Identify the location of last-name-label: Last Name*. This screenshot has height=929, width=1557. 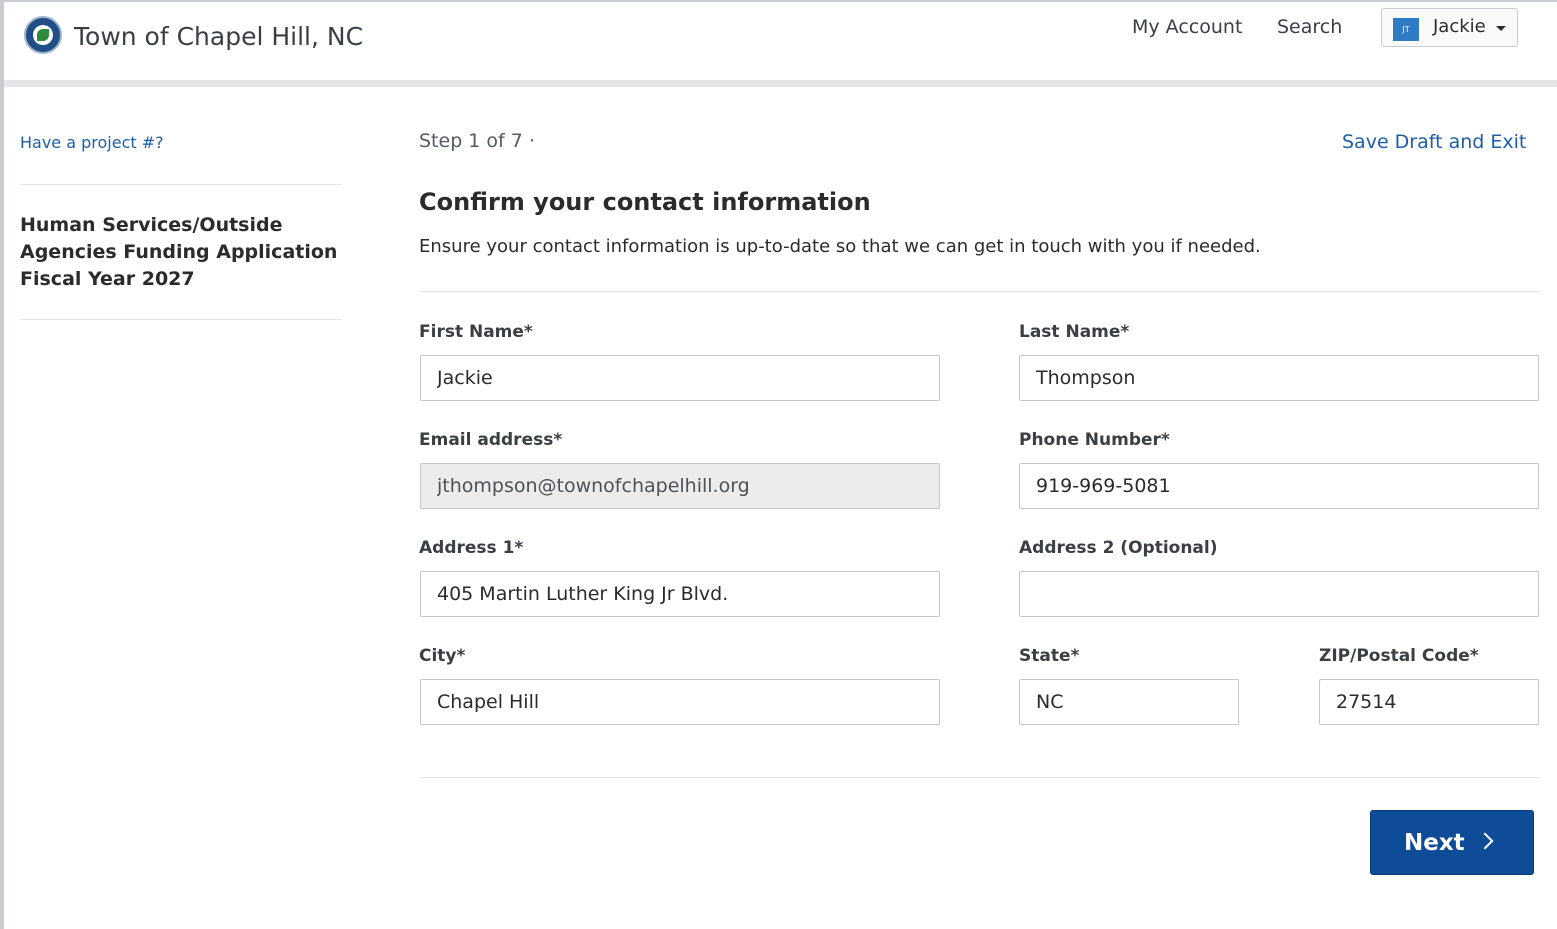
(1074, 332).